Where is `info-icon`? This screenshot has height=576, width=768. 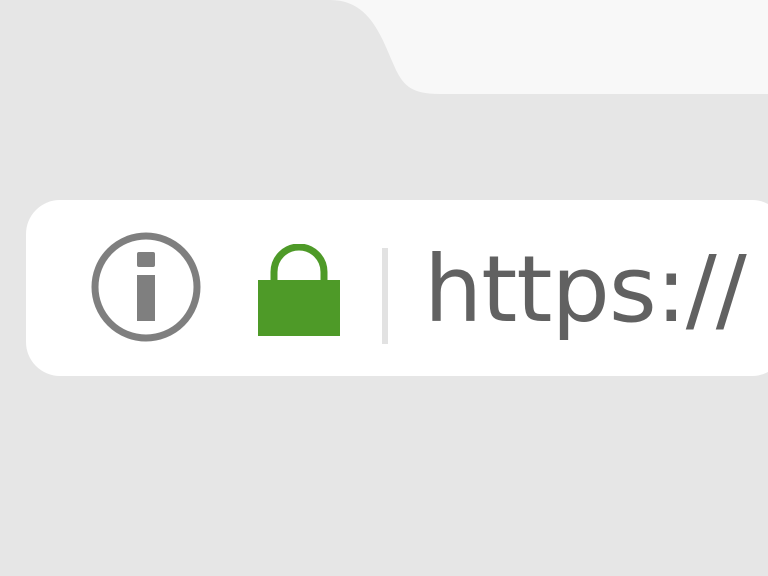 info-icon is located at coordinates (146, 287).